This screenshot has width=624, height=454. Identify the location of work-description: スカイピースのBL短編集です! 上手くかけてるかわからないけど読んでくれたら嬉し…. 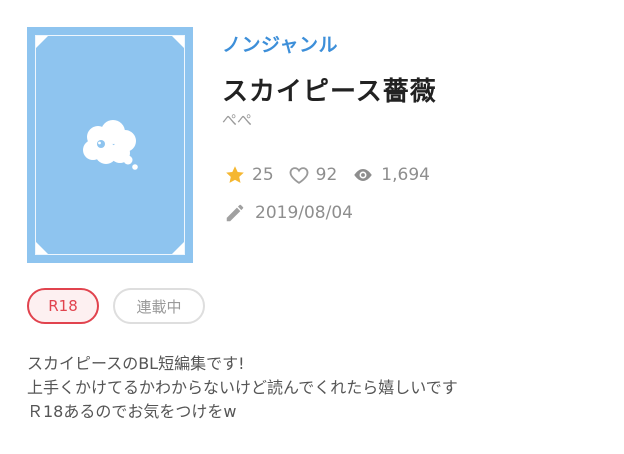
(317, 388).